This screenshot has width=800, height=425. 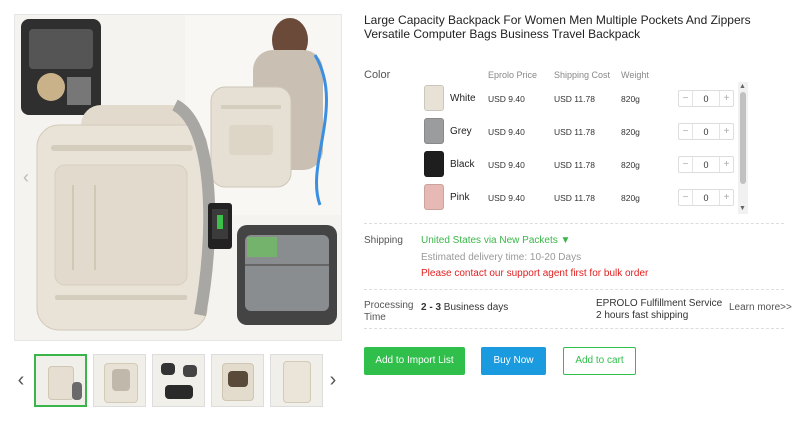 I want to click on learn-more-link: Learn more>>, so click(x=760, y=307).